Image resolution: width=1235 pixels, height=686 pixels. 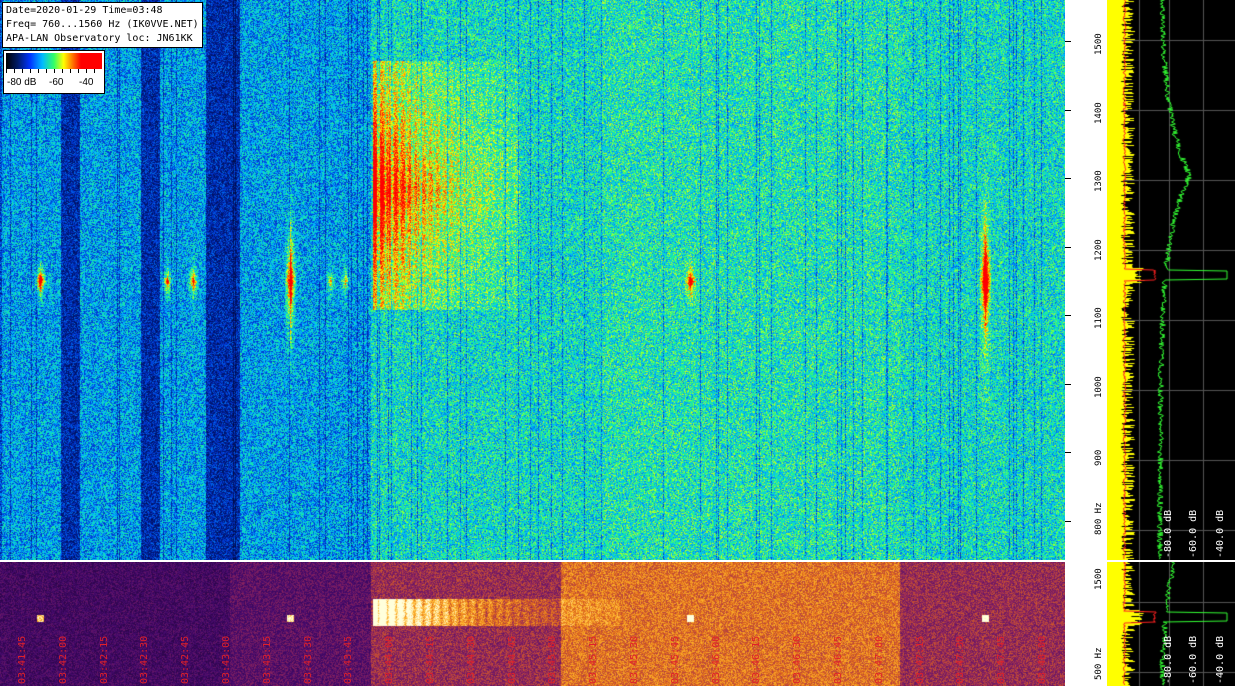 I want to click on info-observatory: APA-LAN Observatory loc: JN61KK, so click(x=99, y=38).